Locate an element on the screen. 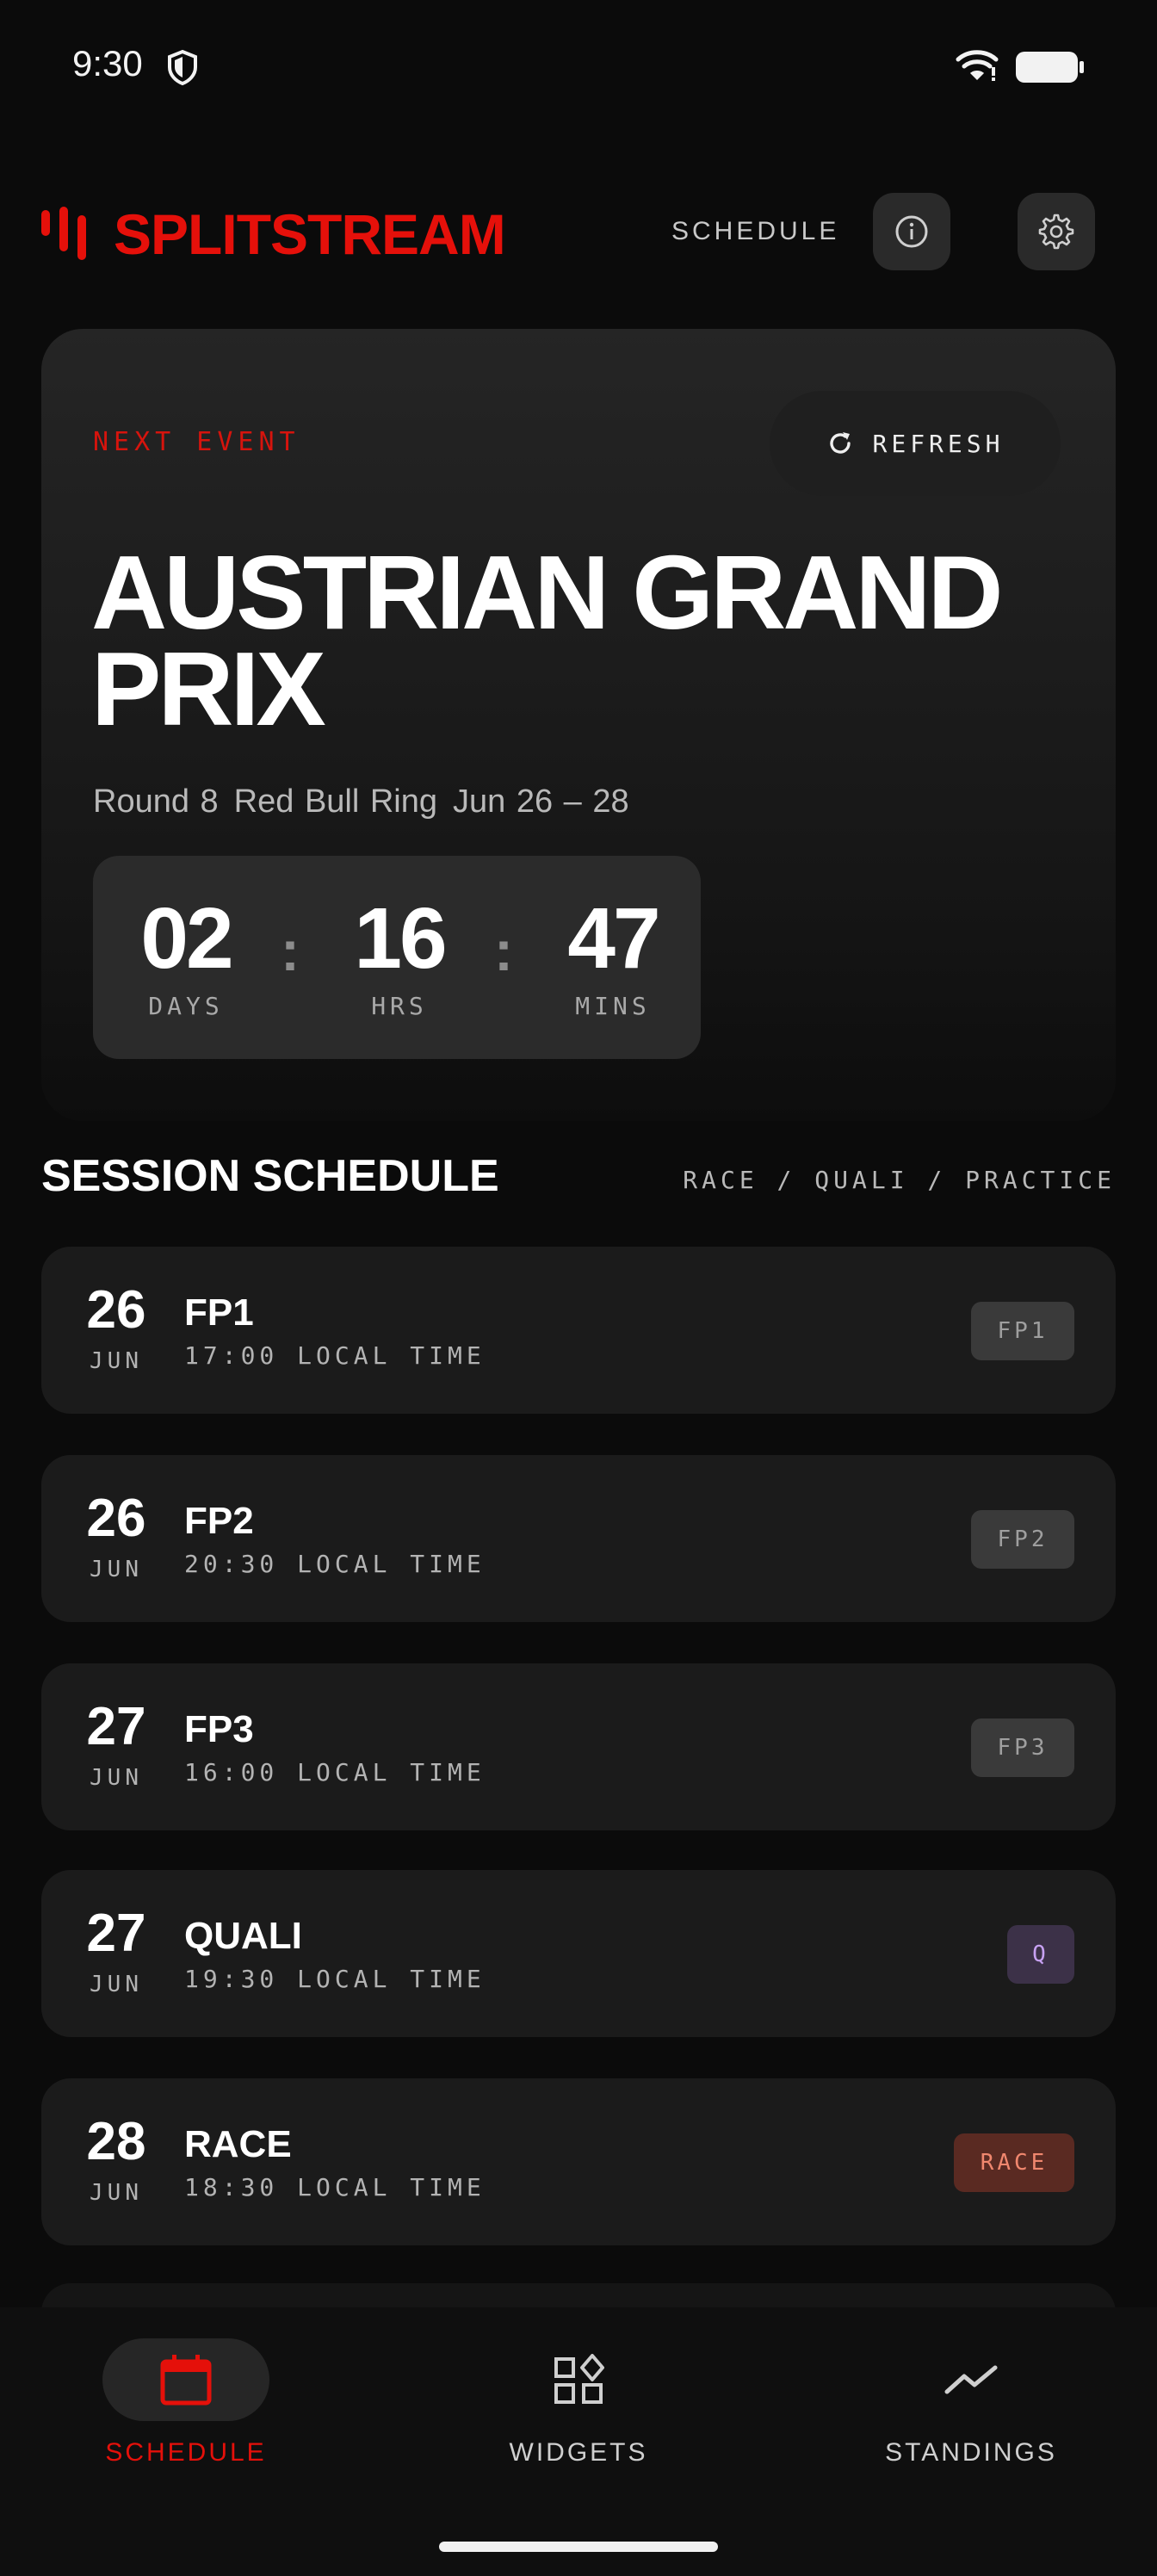  session-name: FP1 is located at coordinates (219, 1312).